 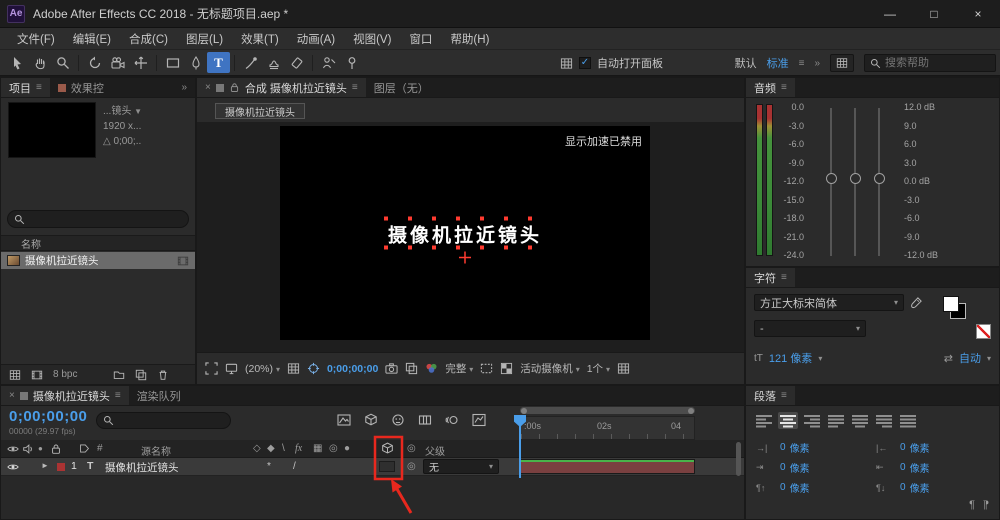 I want to click on rotation-tool, so click(x=94, y=62).